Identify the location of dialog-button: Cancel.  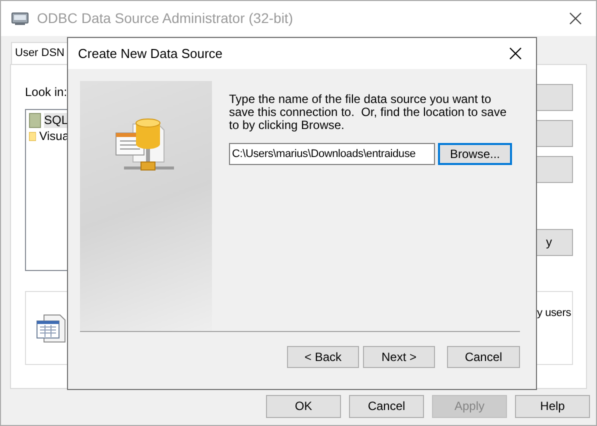
(386, 406).